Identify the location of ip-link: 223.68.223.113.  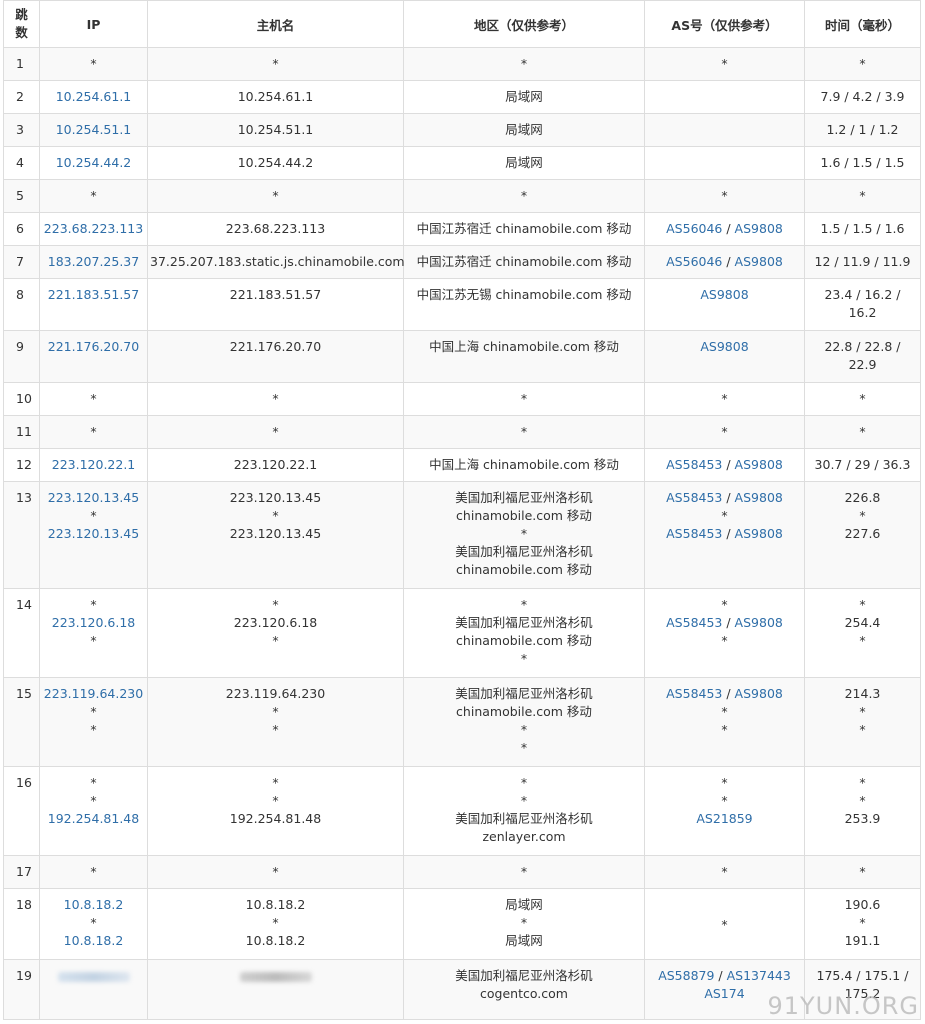
(93, 228).